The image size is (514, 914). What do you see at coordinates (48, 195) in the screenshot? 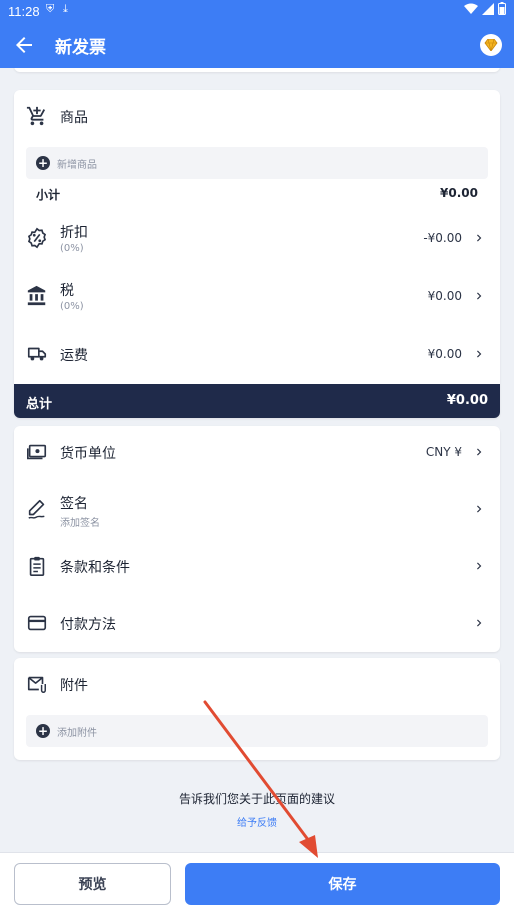
I see `subtotal-label: 小计` at bounding box center [48, 195].